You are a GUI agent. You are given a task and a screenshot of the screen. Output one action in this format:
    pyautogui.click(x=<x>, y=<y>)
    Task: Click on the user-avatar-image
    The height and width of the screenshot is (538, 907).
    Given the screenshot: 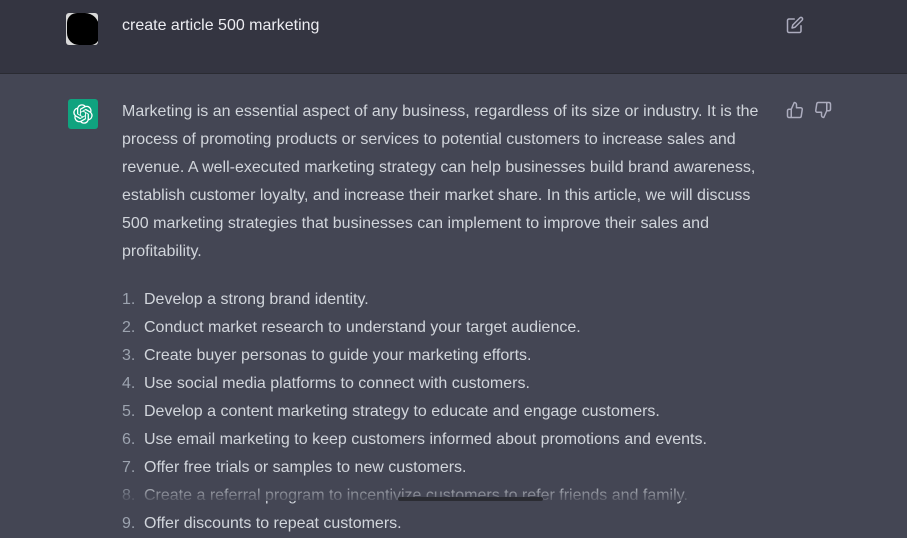 What is the action you would take?
    pyautogui.click(x=82, y=29)
    